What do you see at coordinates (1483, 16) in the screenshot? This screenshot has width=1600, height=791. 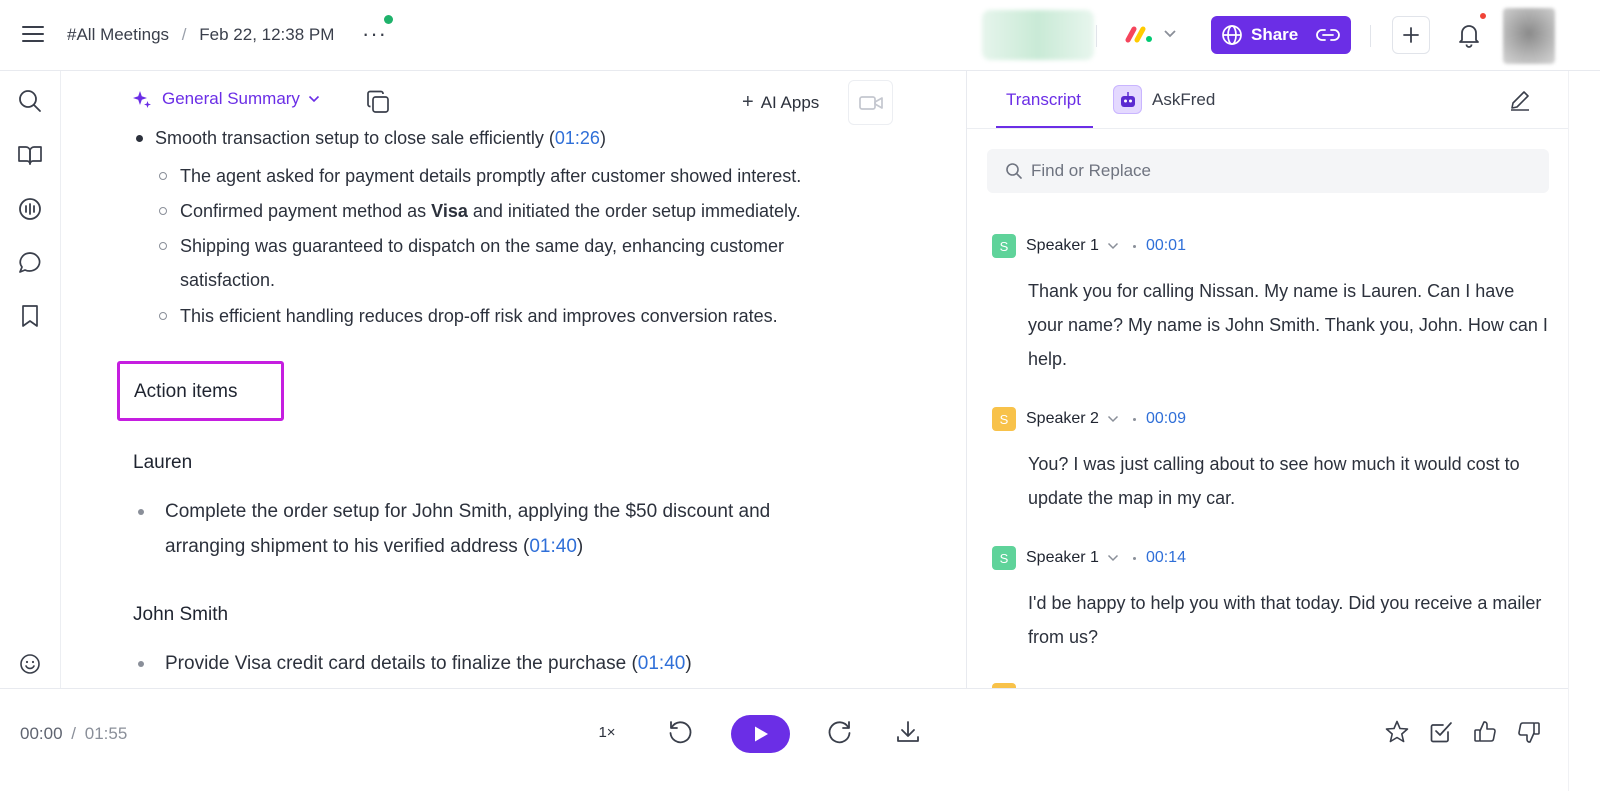 I see `notification-dot` at bounding box center [1483, 16].